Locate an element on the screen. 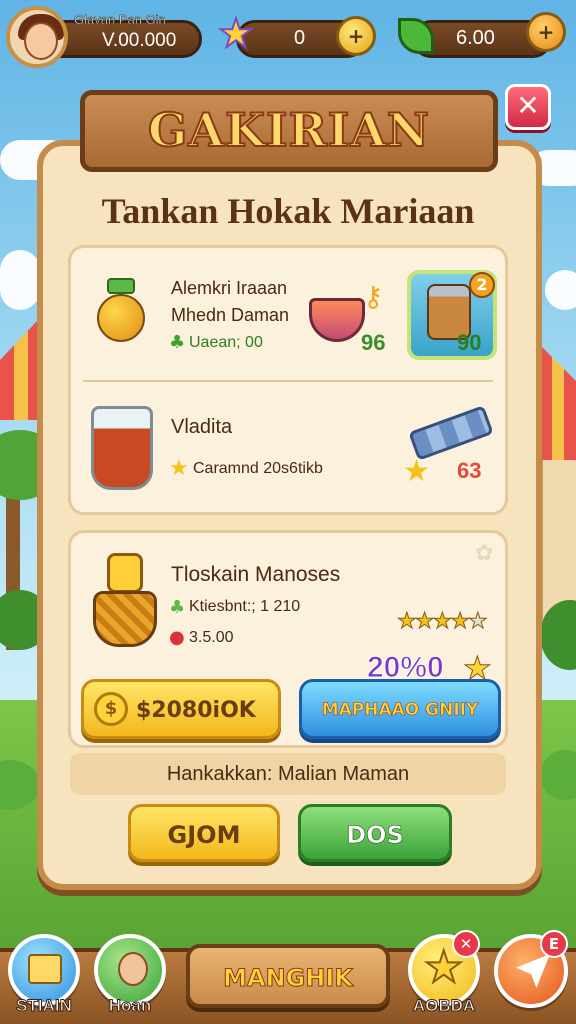  bottom-dock: STIAIN Hoan MANGHIK ★ ✕ AOBDA E is located at coordinates (288, 977).